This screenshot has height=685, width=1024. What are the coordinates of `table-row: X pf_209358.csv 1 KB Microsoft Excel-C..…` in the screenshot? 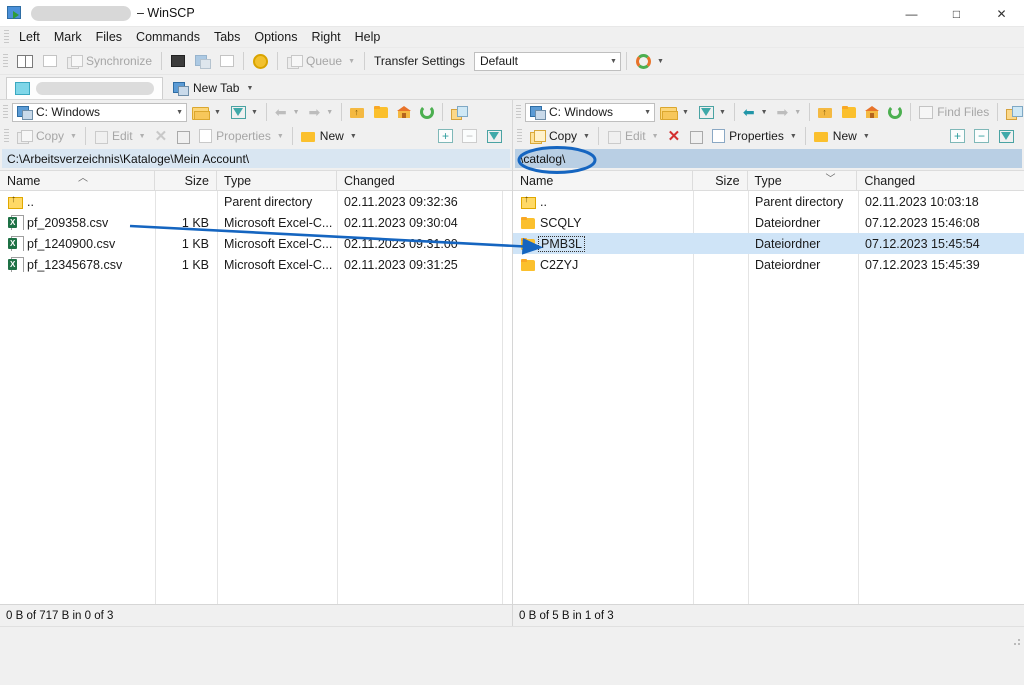 It's located at (256, 222).